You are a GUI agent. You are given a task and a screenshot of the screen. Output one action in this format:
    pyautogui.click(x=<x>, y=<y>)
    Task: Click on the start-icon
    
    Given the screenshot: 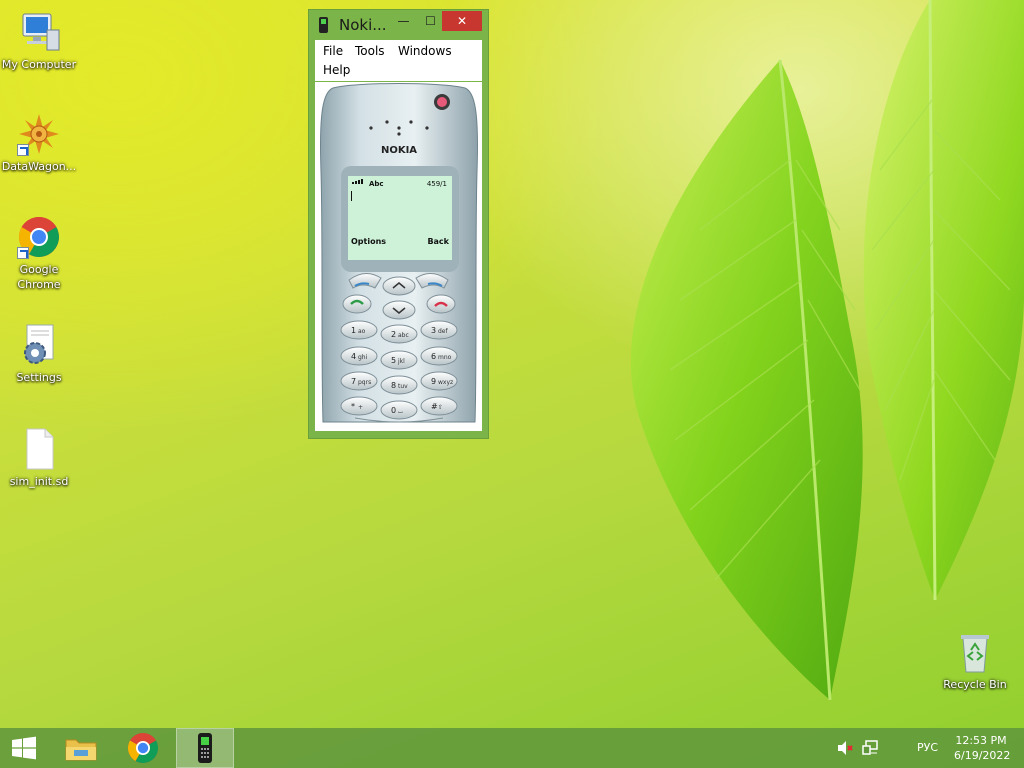 What is the action you would take?
    pyautogui.click(x=24, y=748)
    